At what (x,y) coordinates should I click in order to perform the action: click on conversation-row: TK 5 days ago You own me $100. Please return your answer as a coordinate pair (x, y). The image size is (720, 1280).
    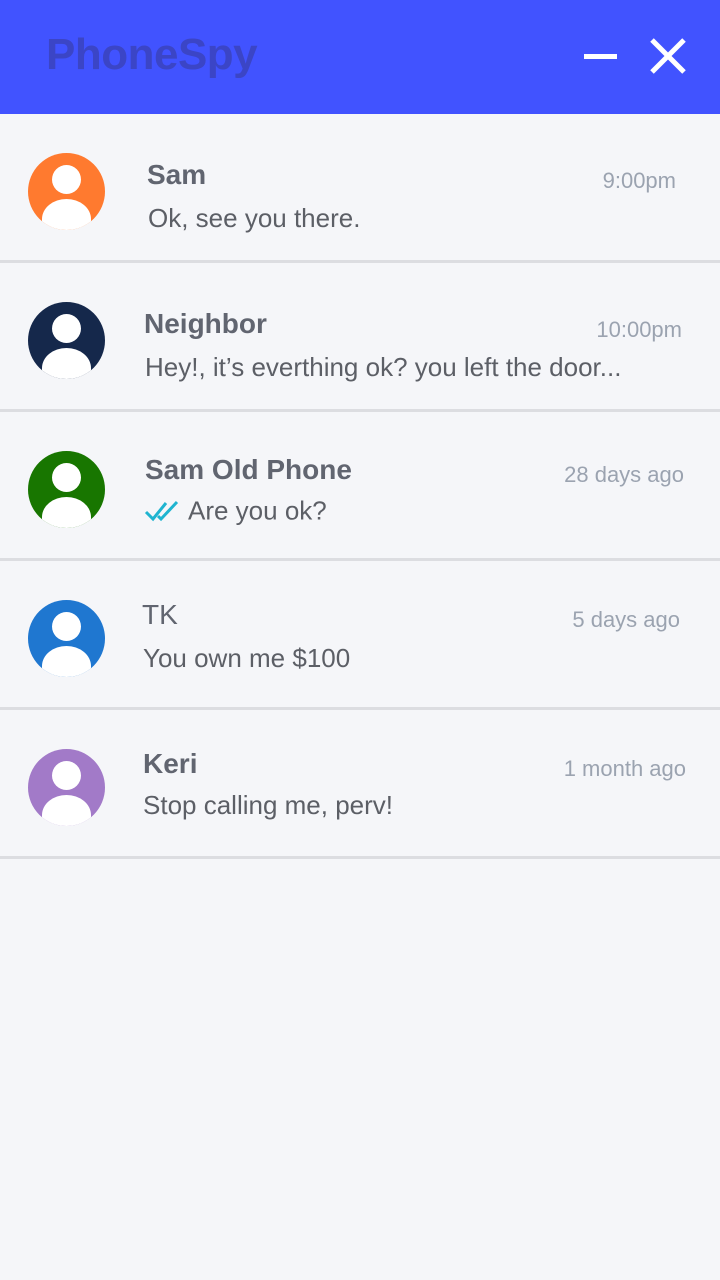
    Looking at the image, I should click on (360, 635).